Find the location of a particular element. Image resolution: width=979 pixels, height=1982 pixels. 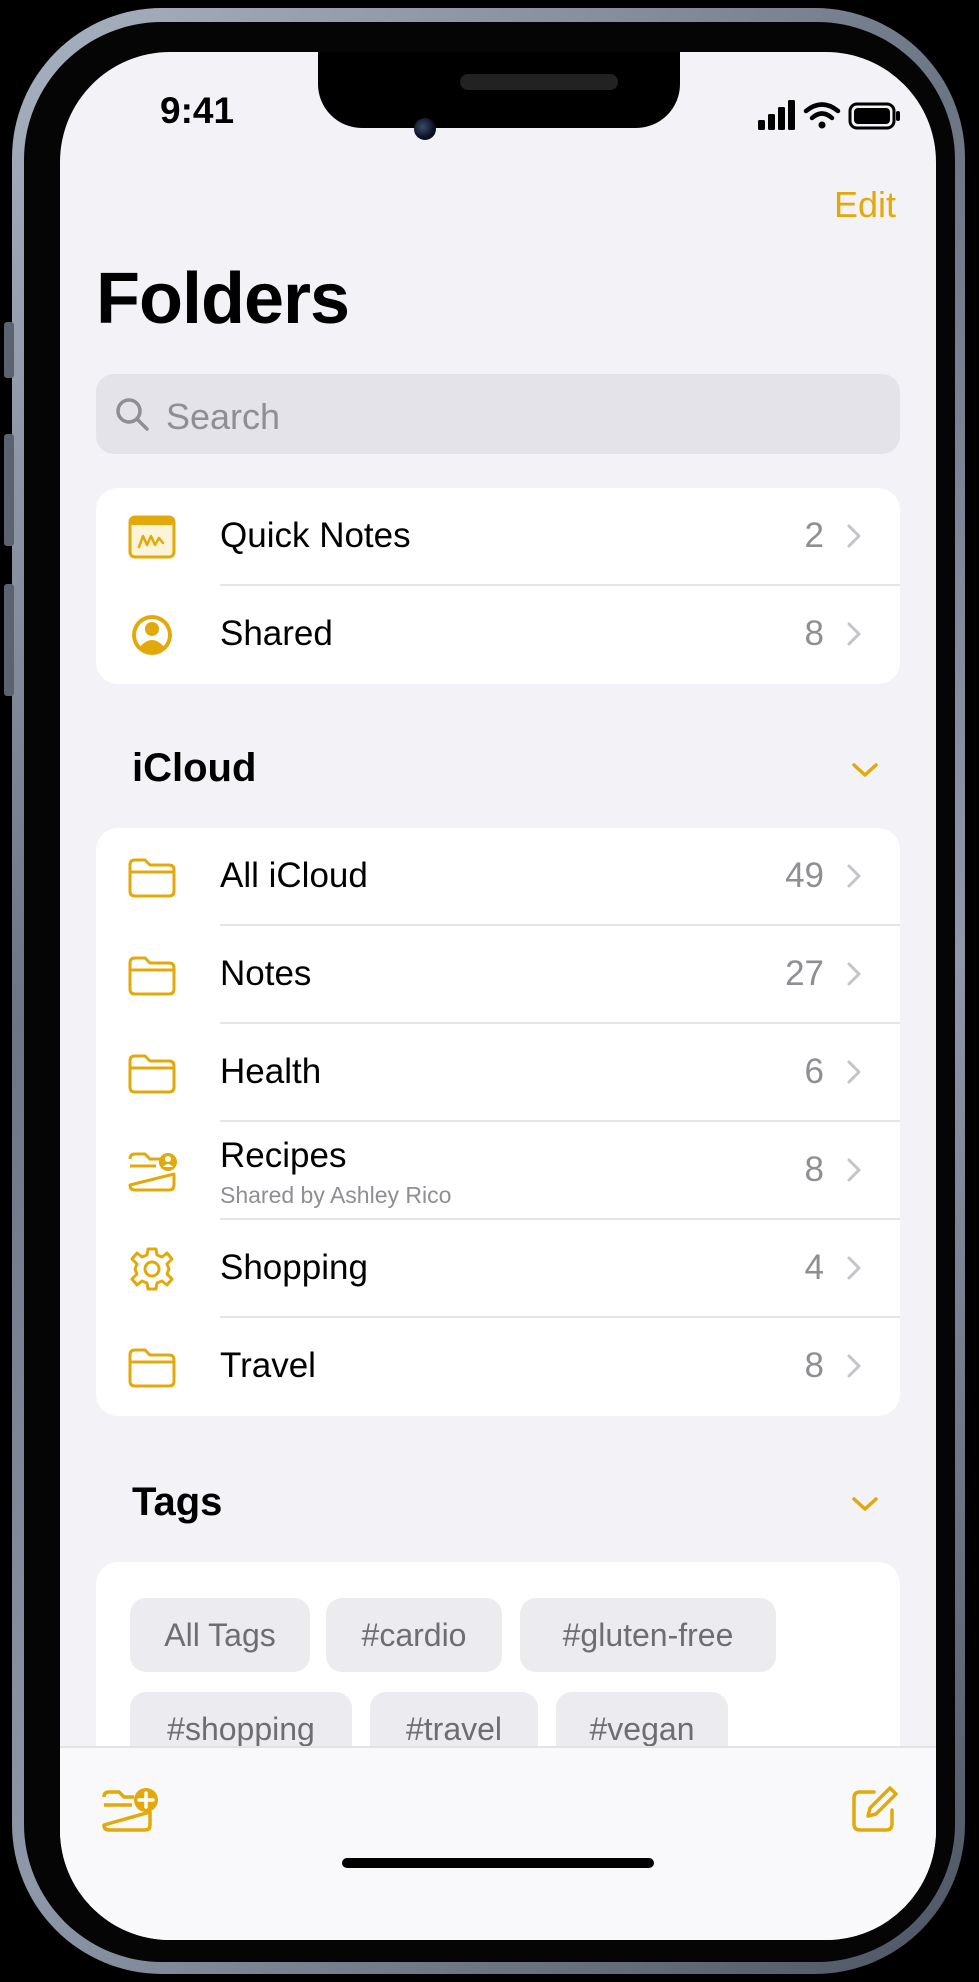

edit-button: Edit is located at coordinates (865, 205).